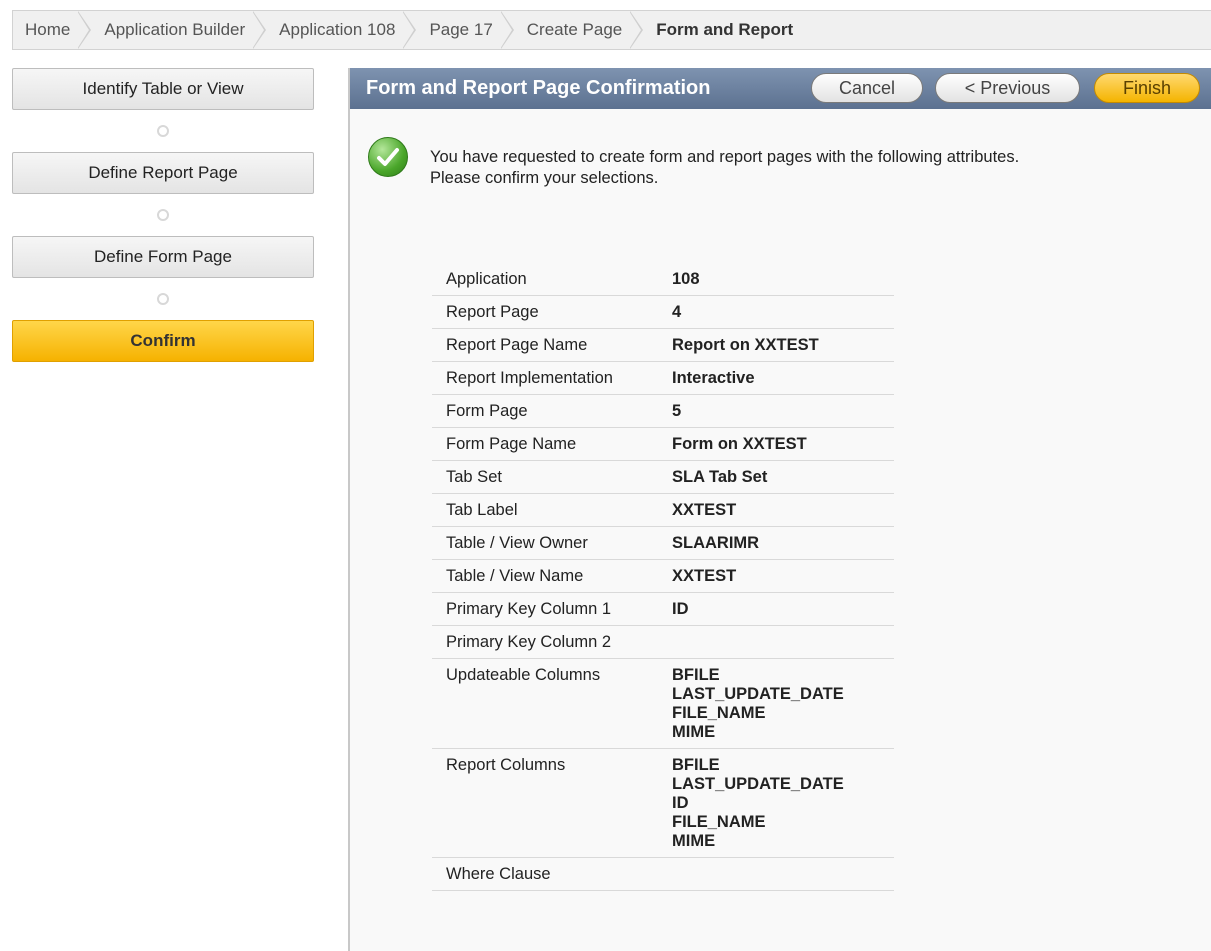 The image size is (1211, 951). What do you see at coordinates (163, 173) in the screenshot?
I see `wizard-step-define-report: Define Report Page` at bounding box center [163, 173].